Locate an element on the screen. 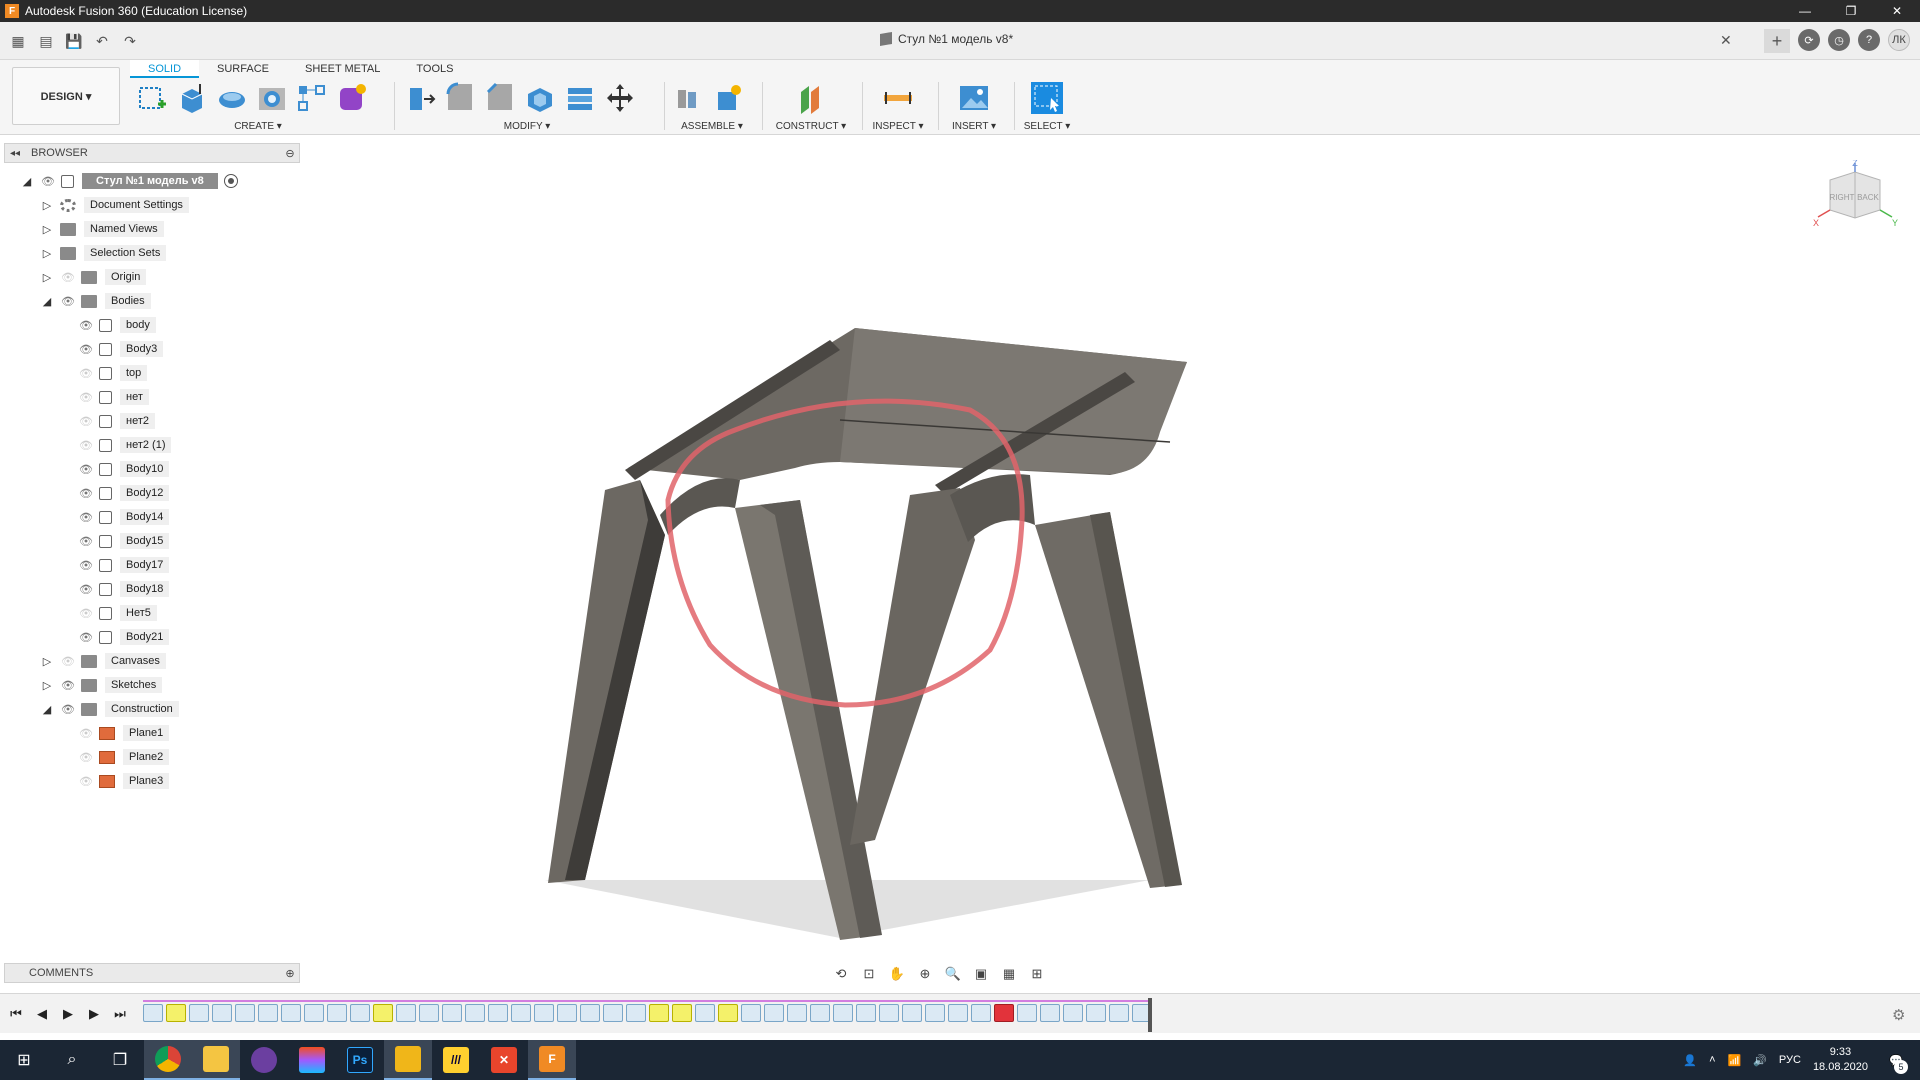 This screenshot has width=1920, height=1080. browser-item-body12: 👁 Body12 is located at coordinates (124, 493).